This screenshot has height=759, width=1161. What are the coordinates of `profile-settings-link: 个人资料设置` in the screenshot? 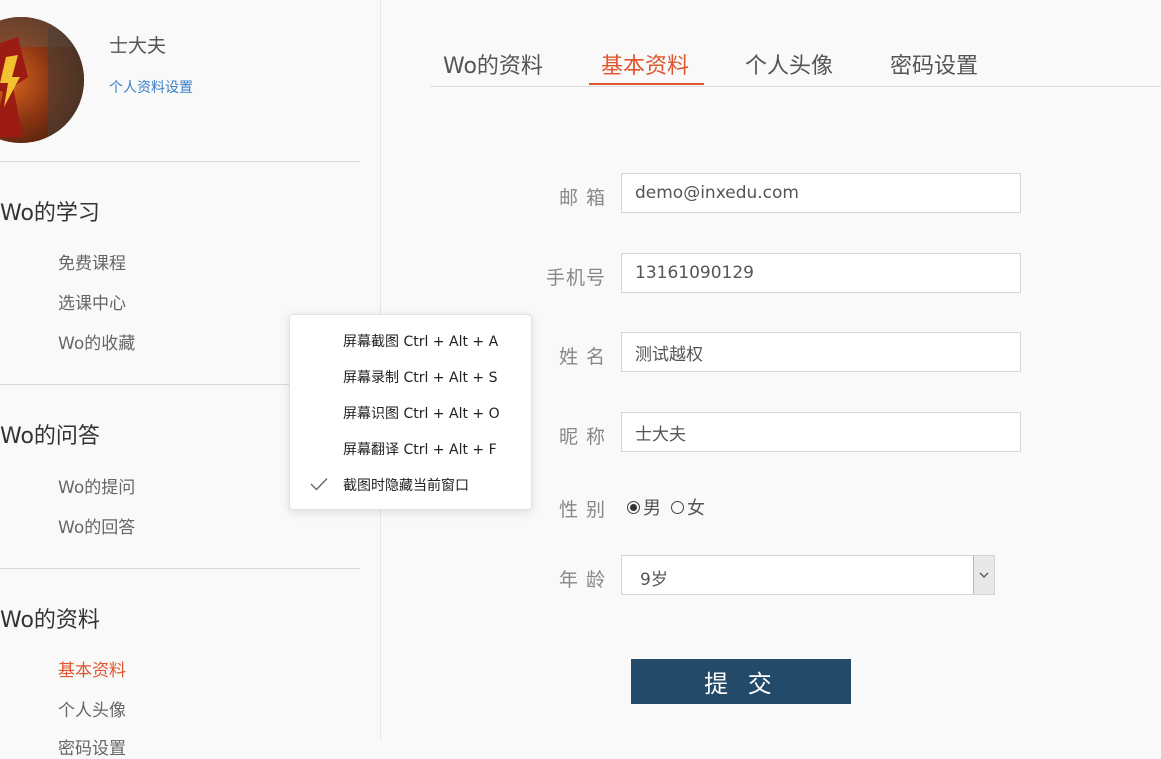 It's located at (151, 87).